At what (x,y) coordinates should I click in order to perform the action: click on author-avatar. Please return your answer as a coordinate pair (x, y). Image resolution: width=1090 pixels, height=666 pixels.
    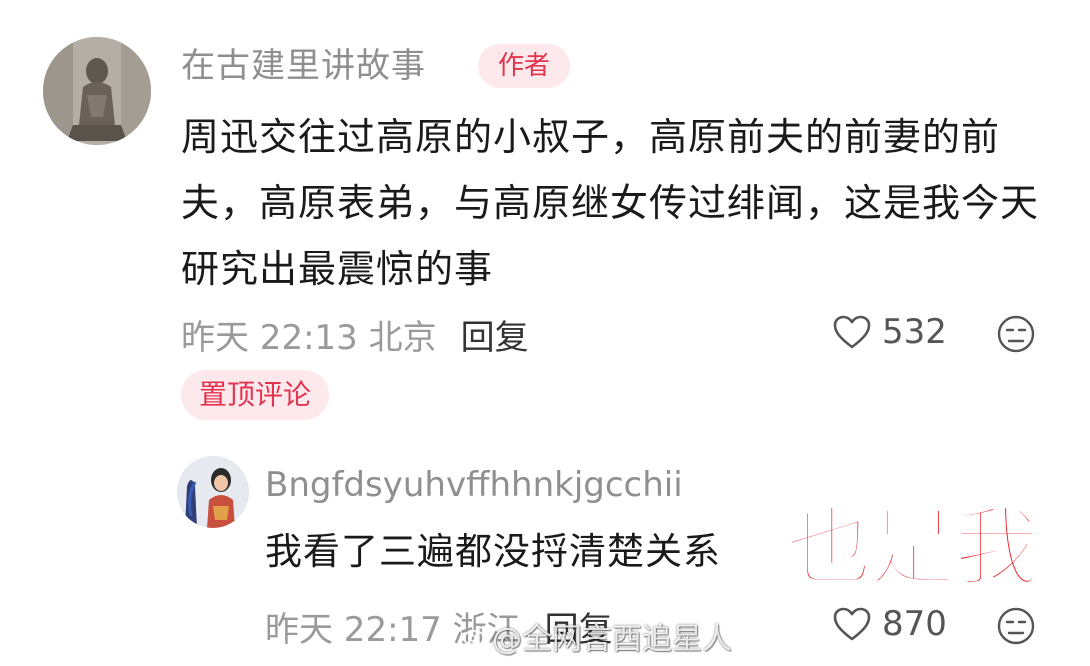
    Looking at the image, I should click on (97, 91).